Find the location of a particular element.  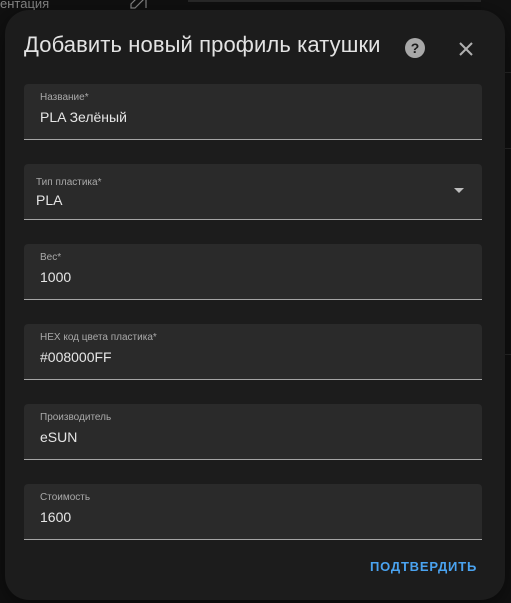

manufacturer-field: Производитель eSUN is located at coordinates (253, 432).